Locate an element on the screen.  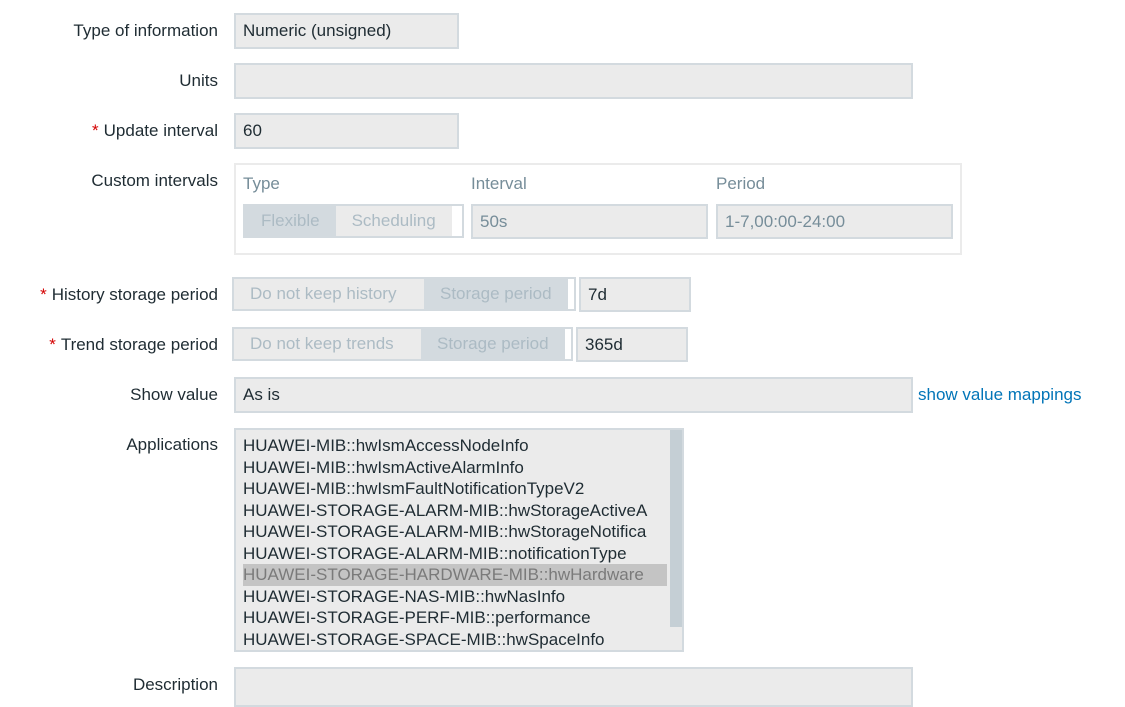
history-label: * History storage period is located at coordinates (129, 295).